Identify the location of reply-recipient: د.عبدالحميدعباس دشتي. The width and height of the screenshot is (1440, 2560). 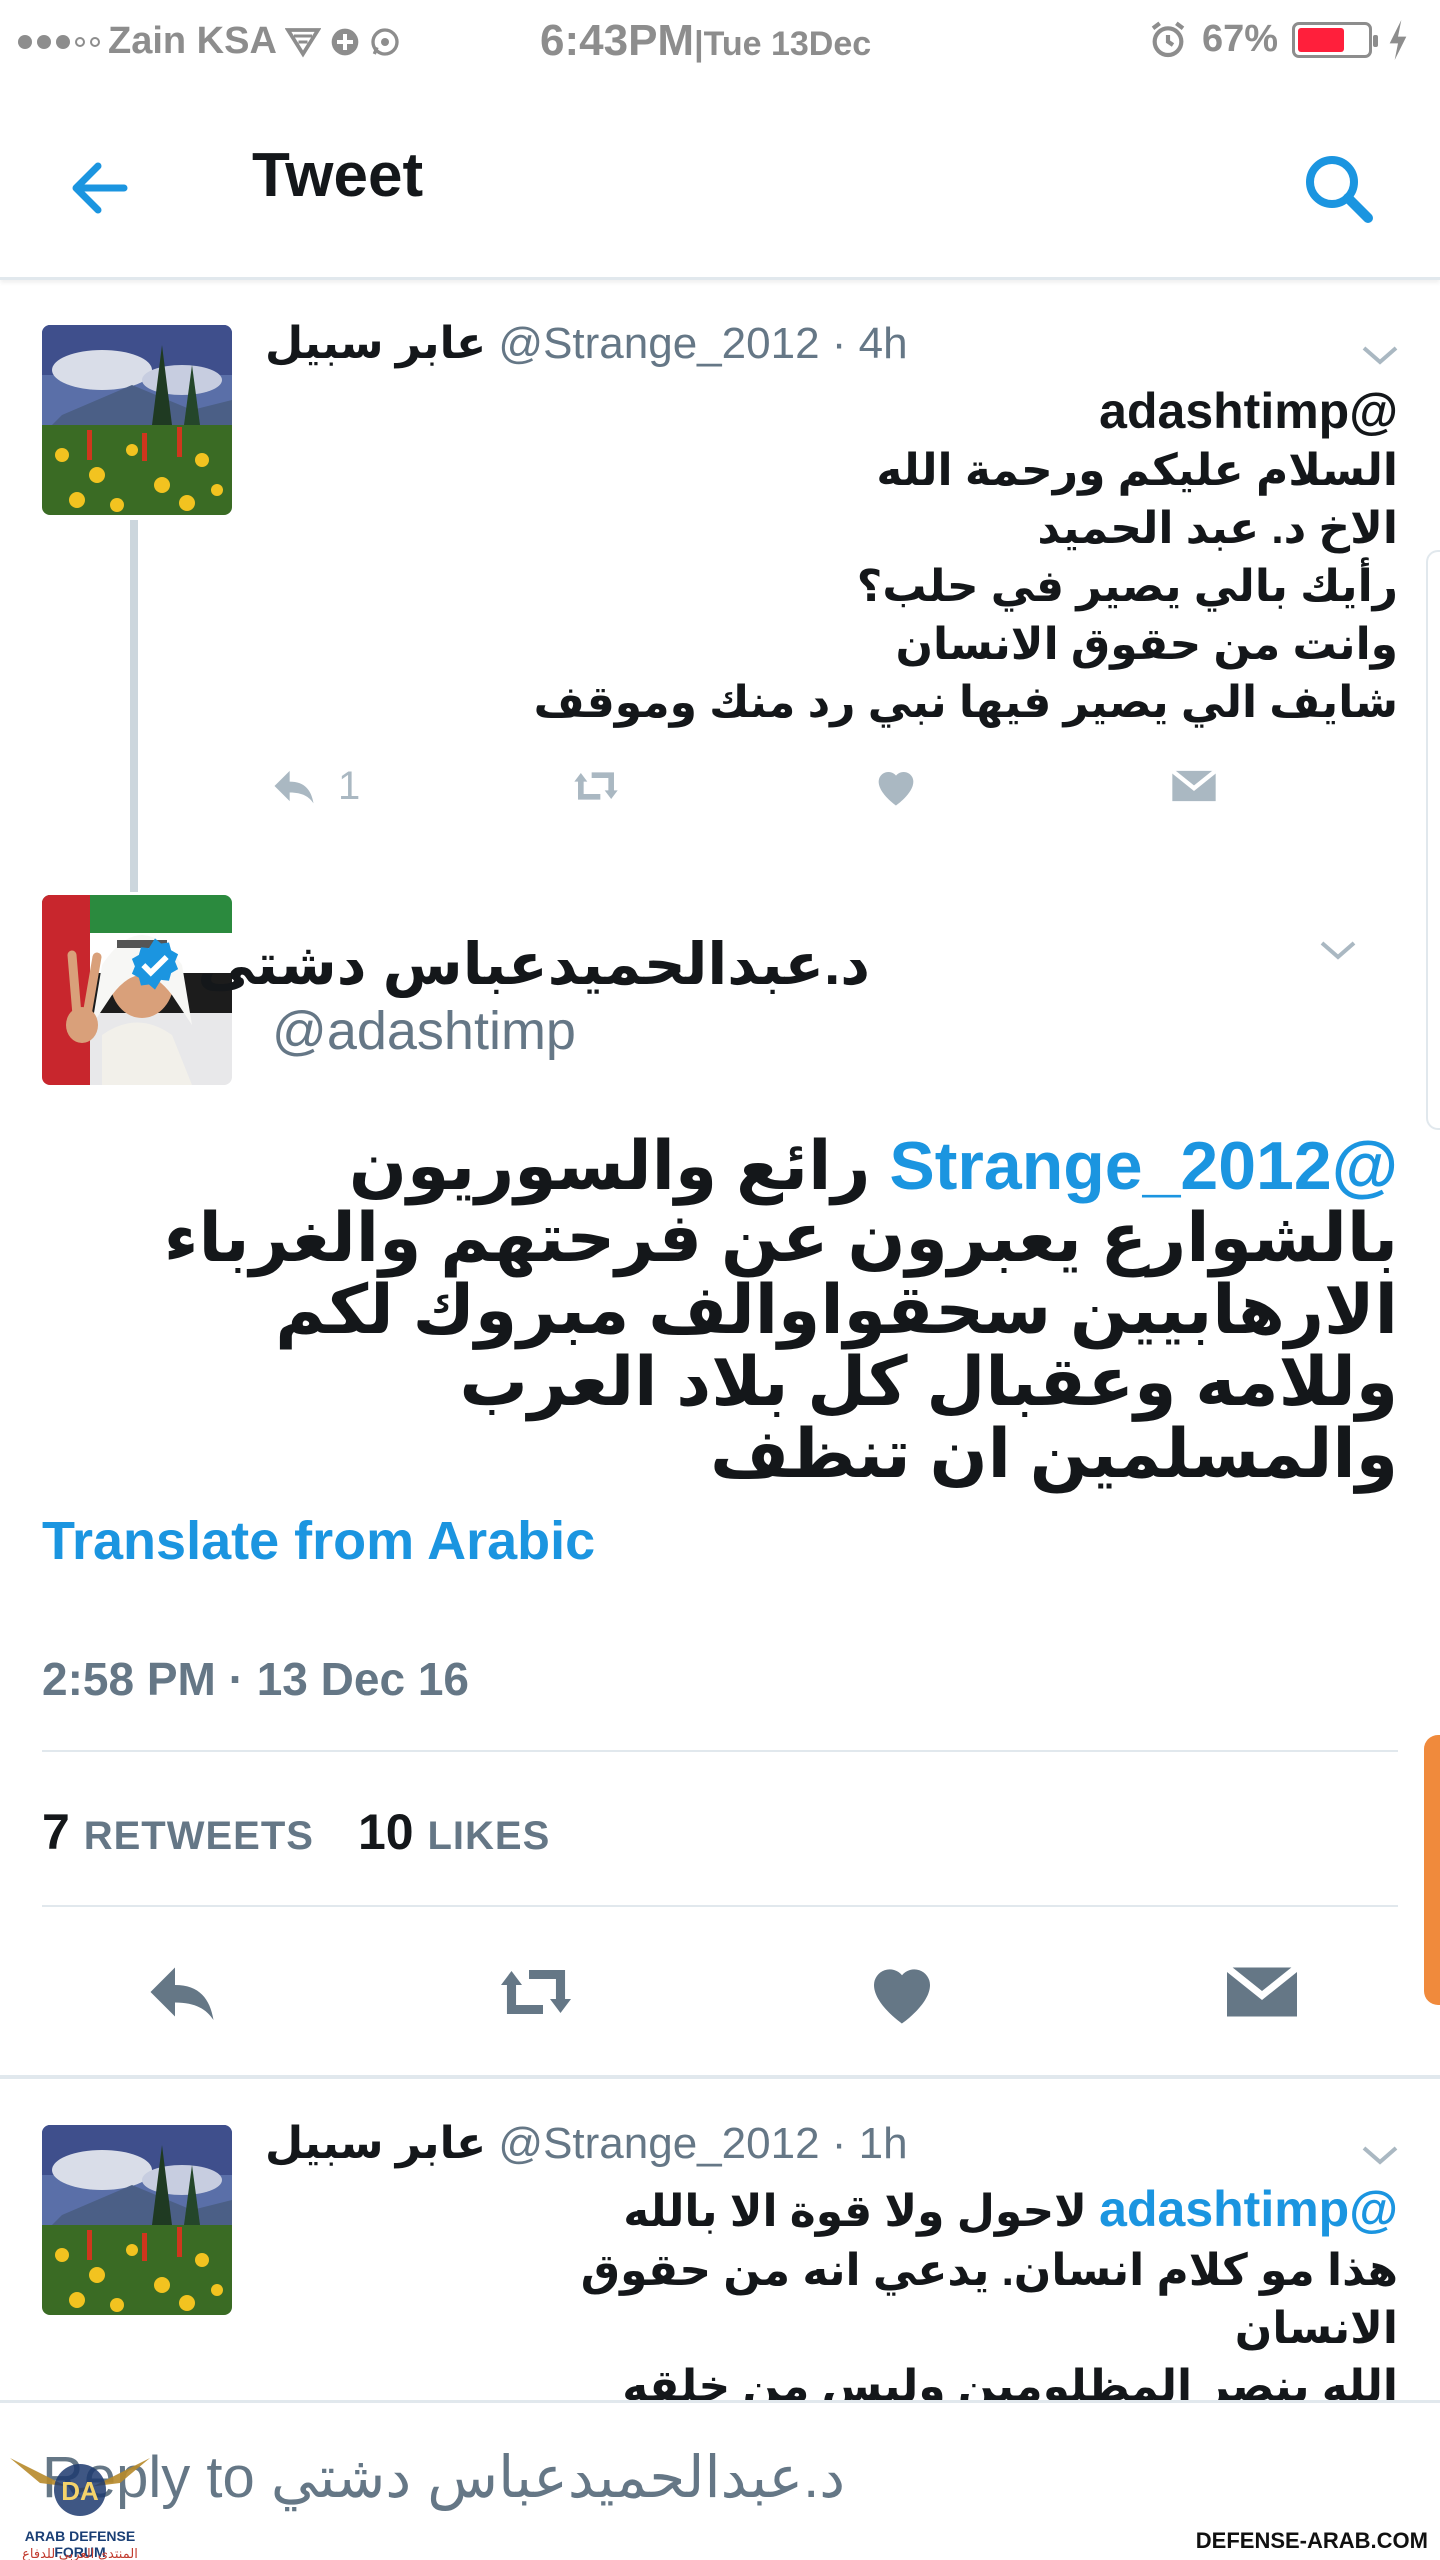
(558, 2477).